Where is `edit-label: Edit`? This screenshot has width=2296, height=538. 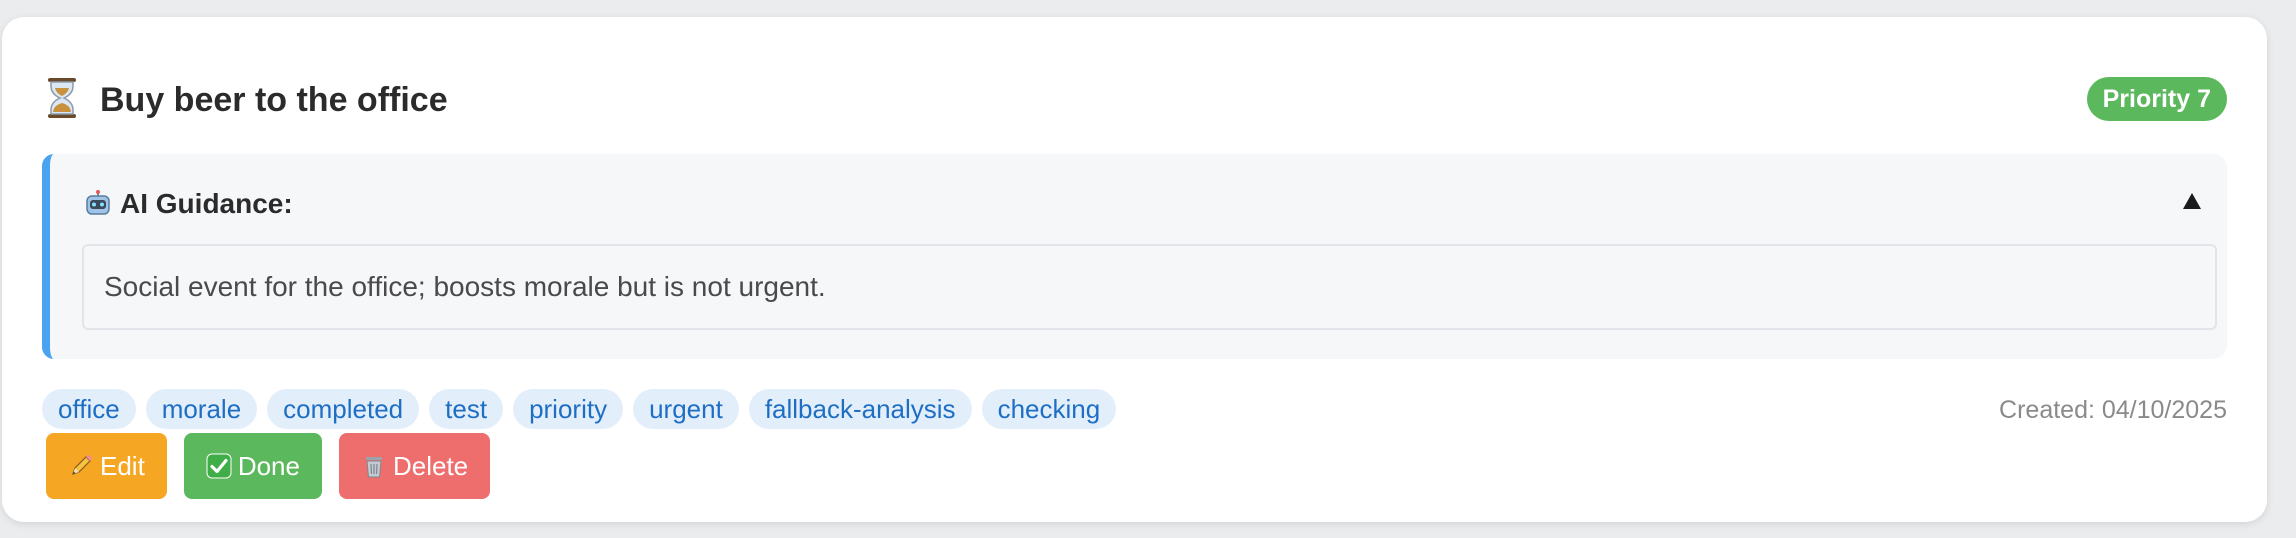 edit-label: Edit is located at coordinates (122, 466).